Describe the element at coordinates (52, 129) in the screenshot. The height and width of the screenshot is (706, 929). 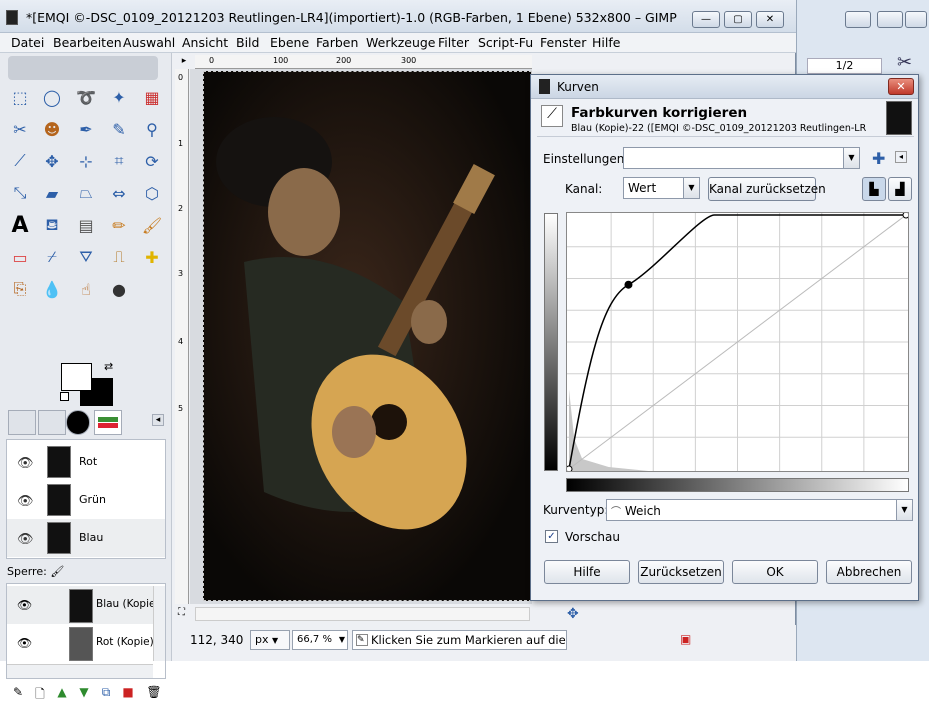
I see `foreground-select-icon: ☻` at that location.